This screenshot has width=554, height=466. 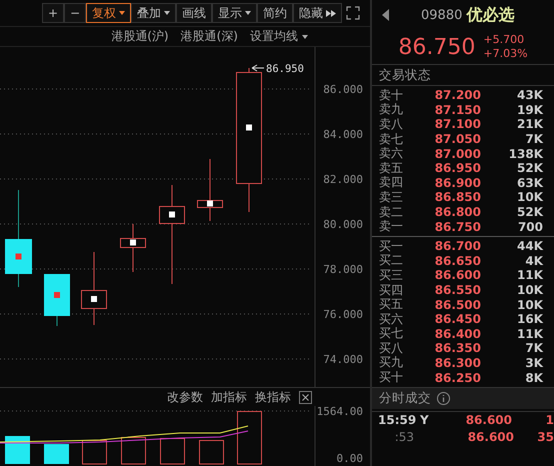 I want to click on price-cell-text: 86.500, so click(x=457, y=305).